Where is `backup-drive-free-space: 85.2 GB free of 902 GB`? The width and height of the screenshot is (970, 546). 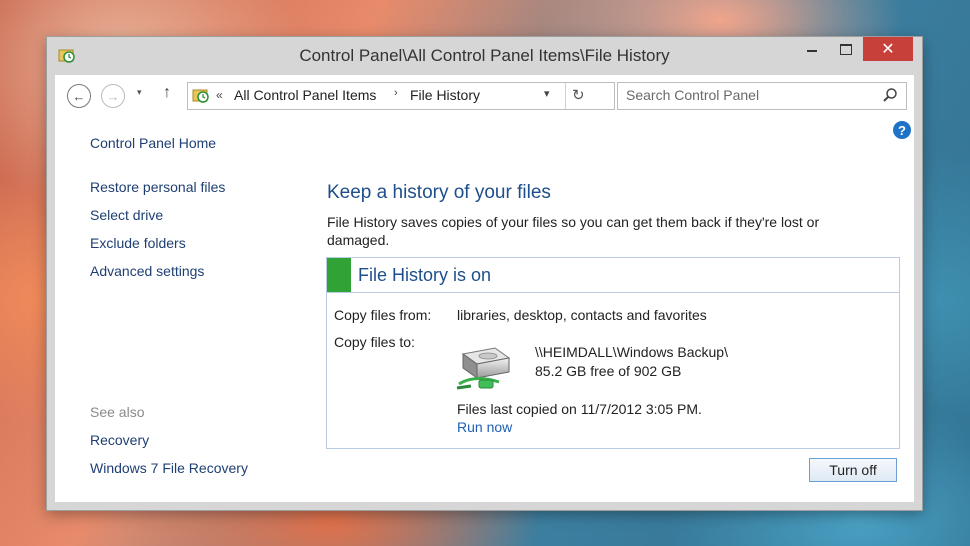 backup-drive-free-space: 85.2 GB free of 902 GB is located at coordinates (608, 371).